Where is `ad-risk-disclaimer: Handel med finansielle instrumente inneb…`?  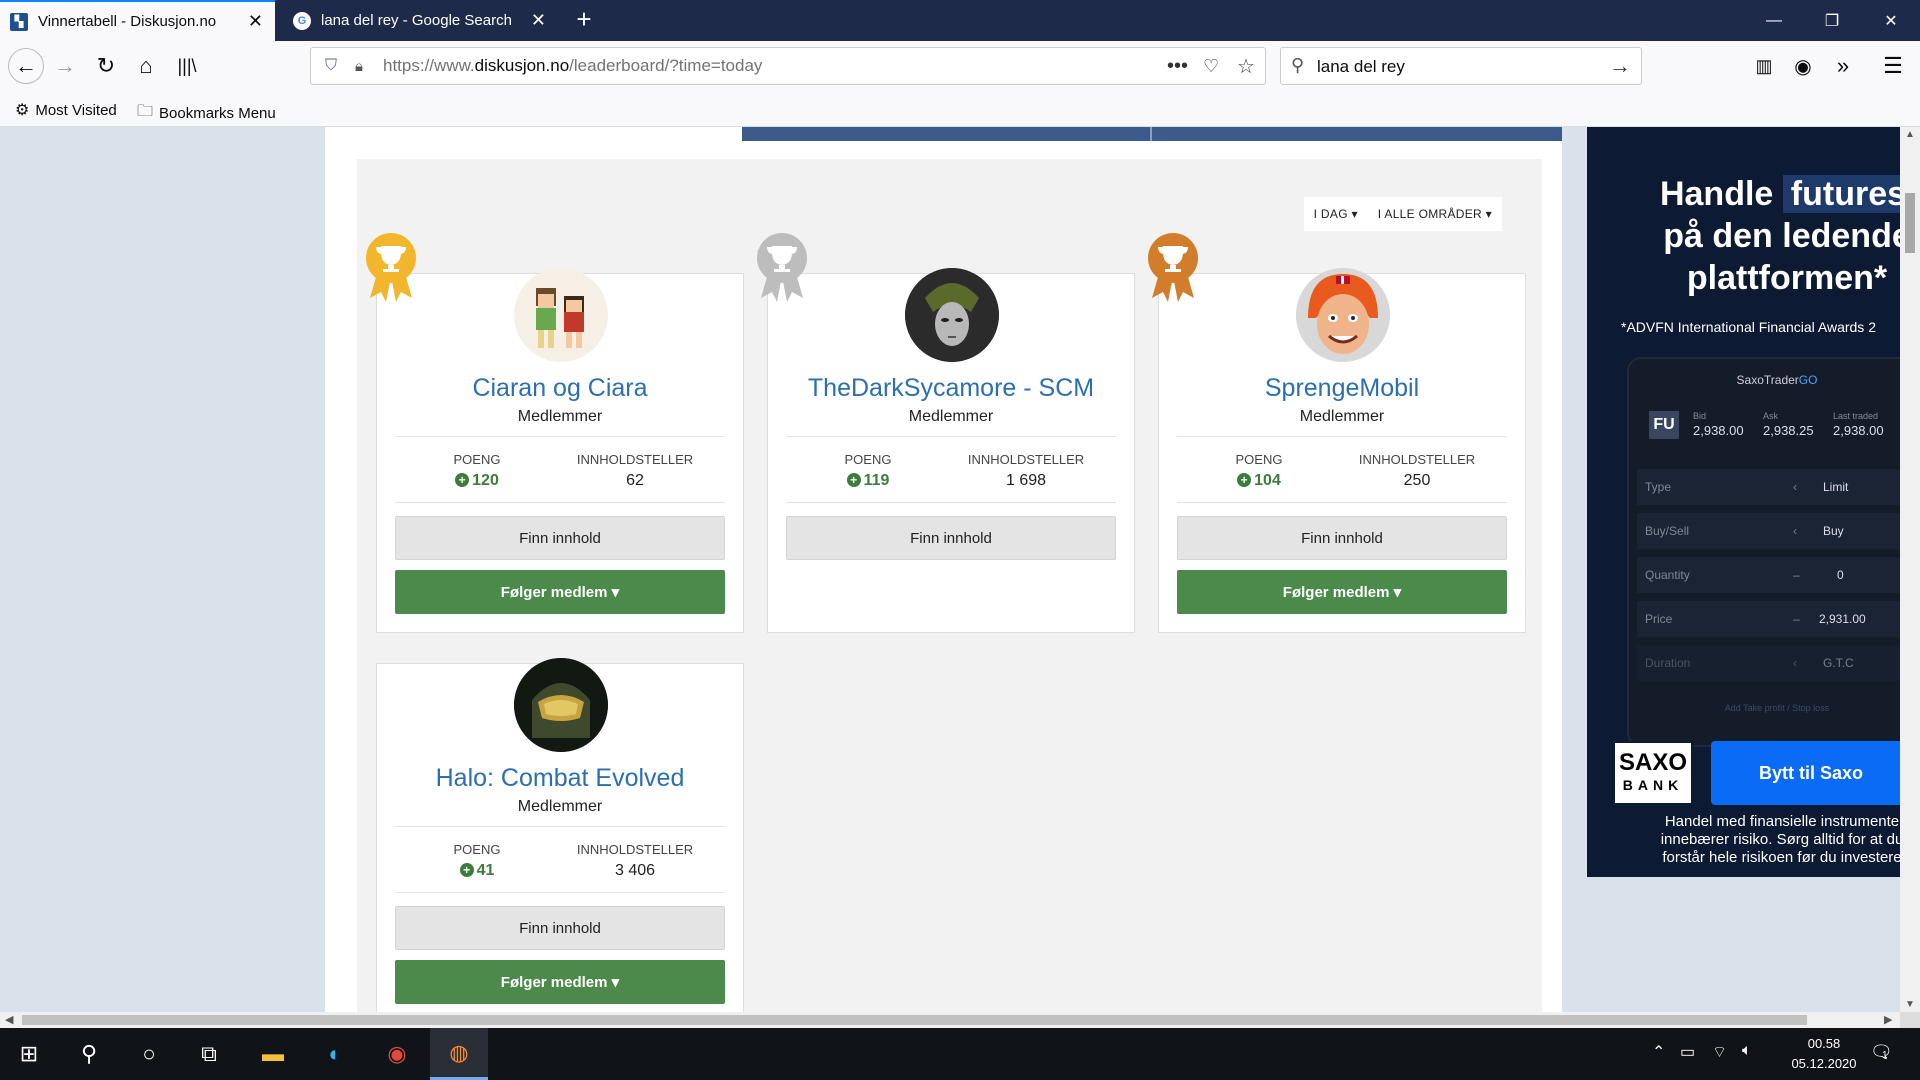 ad-risk-disclaimer: Handel med finansielle instrumente inneb… is located at coordinates (1780, 839).